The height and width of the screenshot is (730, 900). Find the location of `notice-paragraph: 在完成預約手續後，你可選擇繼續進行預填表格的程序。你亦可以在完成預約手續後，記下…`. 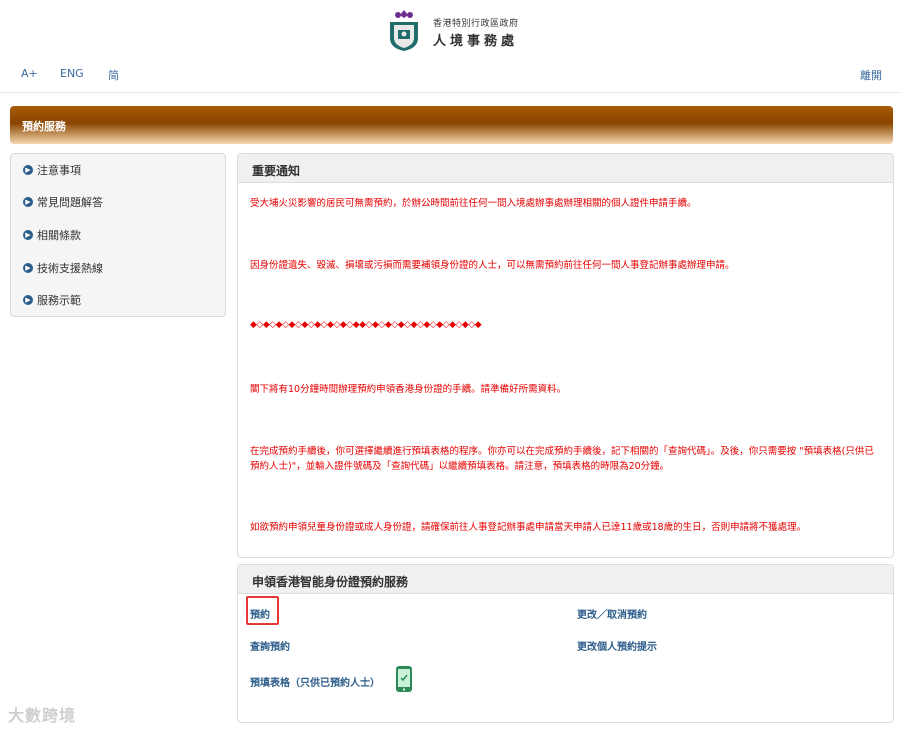

notice-paragraph: 在完成預約手續後，你可選擇繼續進行預填表格的程序。你亦可以在完成預約手續後，記下… is located at coordinates (562, 459).